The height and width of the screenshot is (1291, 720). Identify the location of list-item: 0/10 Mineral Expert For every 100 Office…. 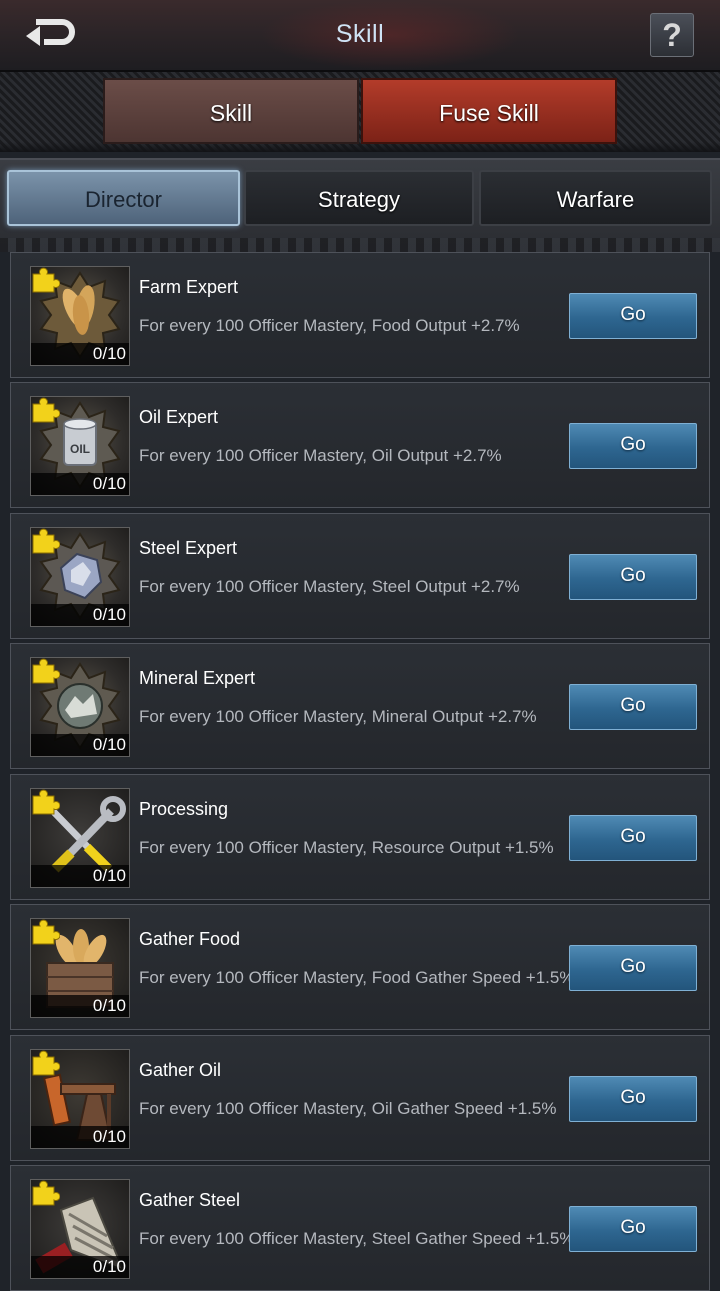
(360, 706).